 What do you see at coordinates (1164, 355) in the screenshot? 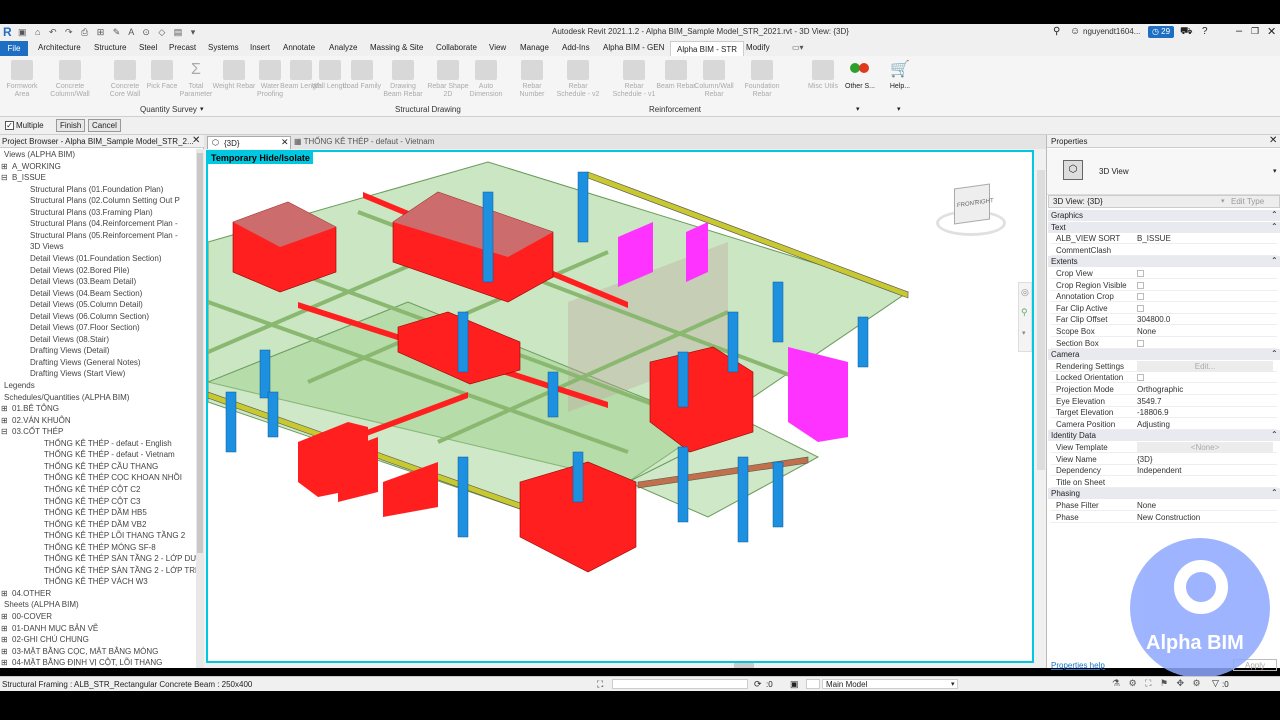
I see `property-group-header: Camera` at bounding box center [1164, 355].